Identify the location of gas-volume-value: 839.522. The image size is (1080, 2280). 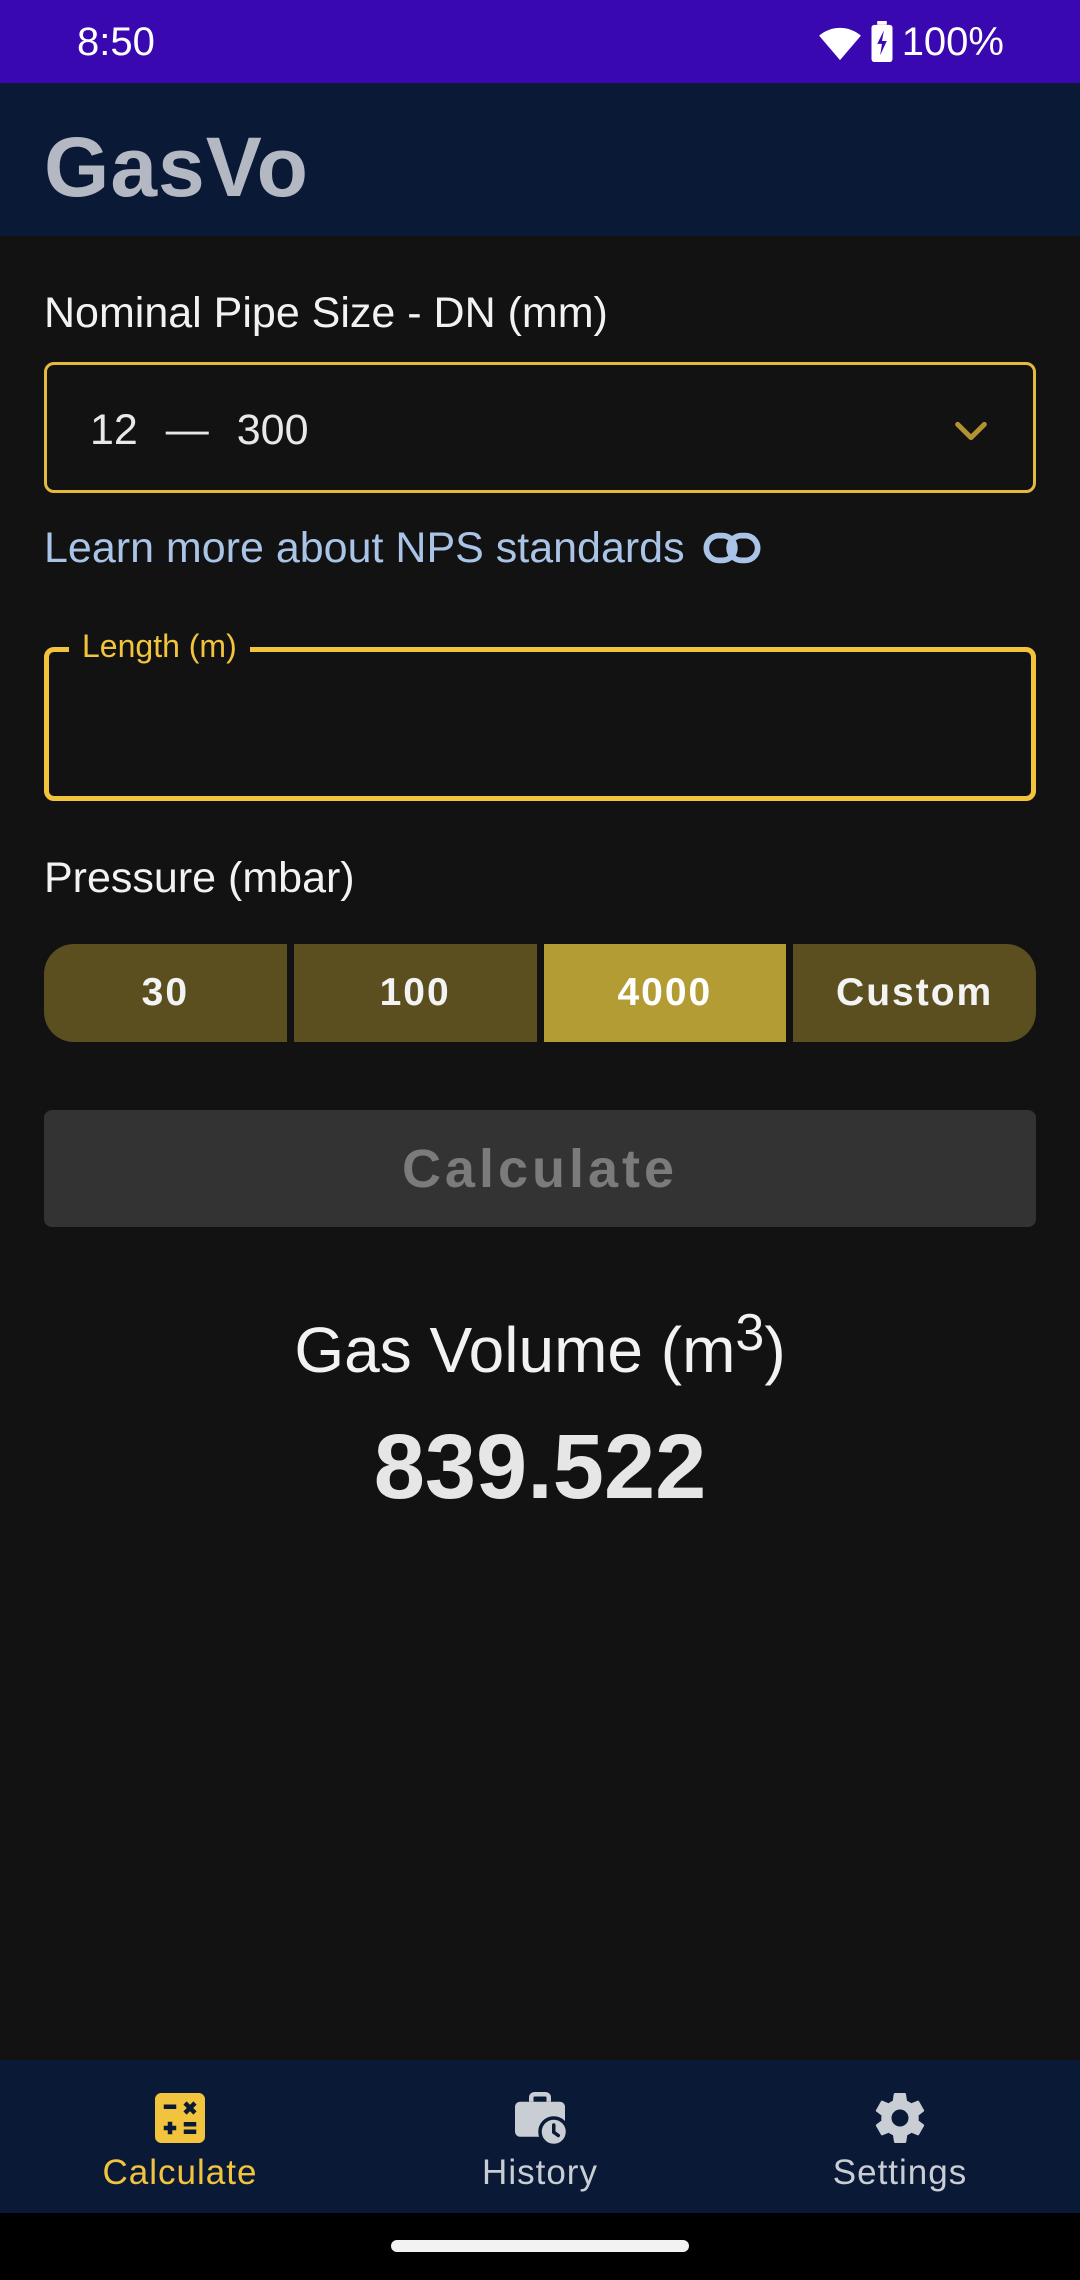
(540, 1467).